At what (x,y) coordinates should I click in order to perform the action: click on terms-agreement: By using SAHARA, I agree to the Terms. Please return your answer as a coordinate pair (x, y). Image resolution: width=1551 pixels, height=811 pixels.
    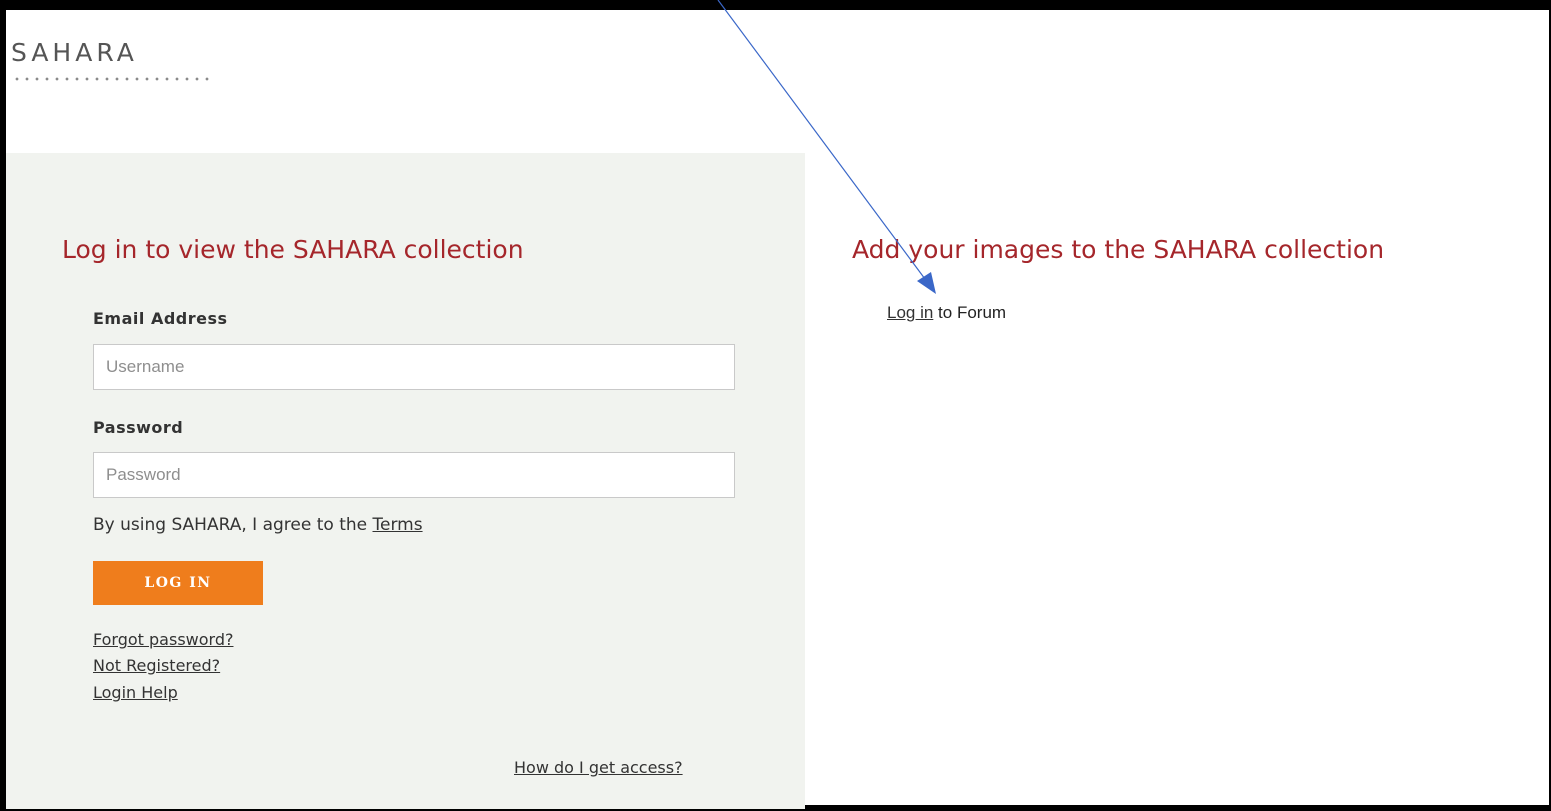
    Looking at the image, I should click on (258, 525).